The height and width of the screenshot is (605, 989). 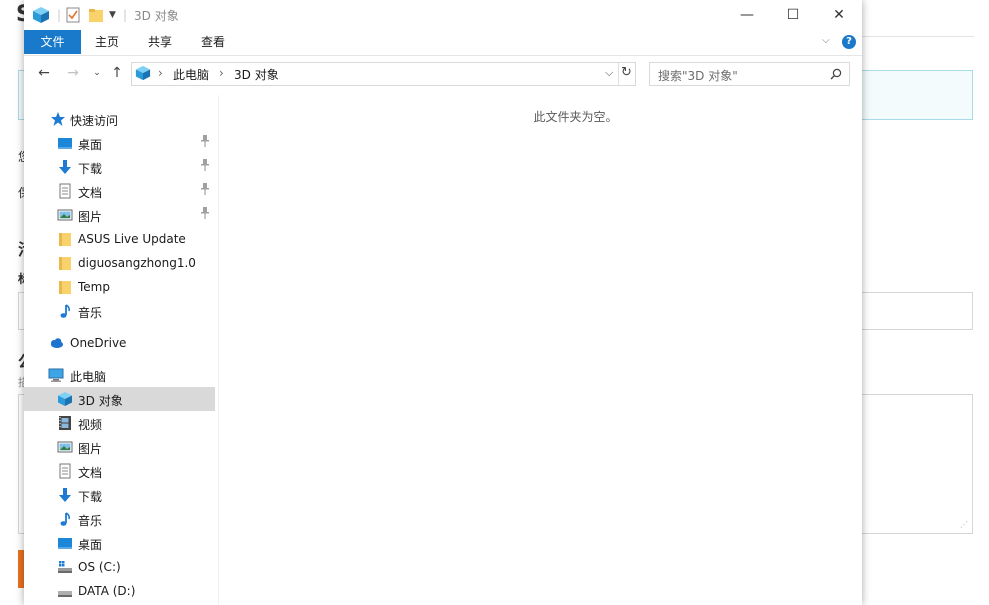 What do you see at coordinates (575, 117) in the screenshot?
I see `empty-folder-message: 此文件夹为空。` at bounding box center [575, 117].